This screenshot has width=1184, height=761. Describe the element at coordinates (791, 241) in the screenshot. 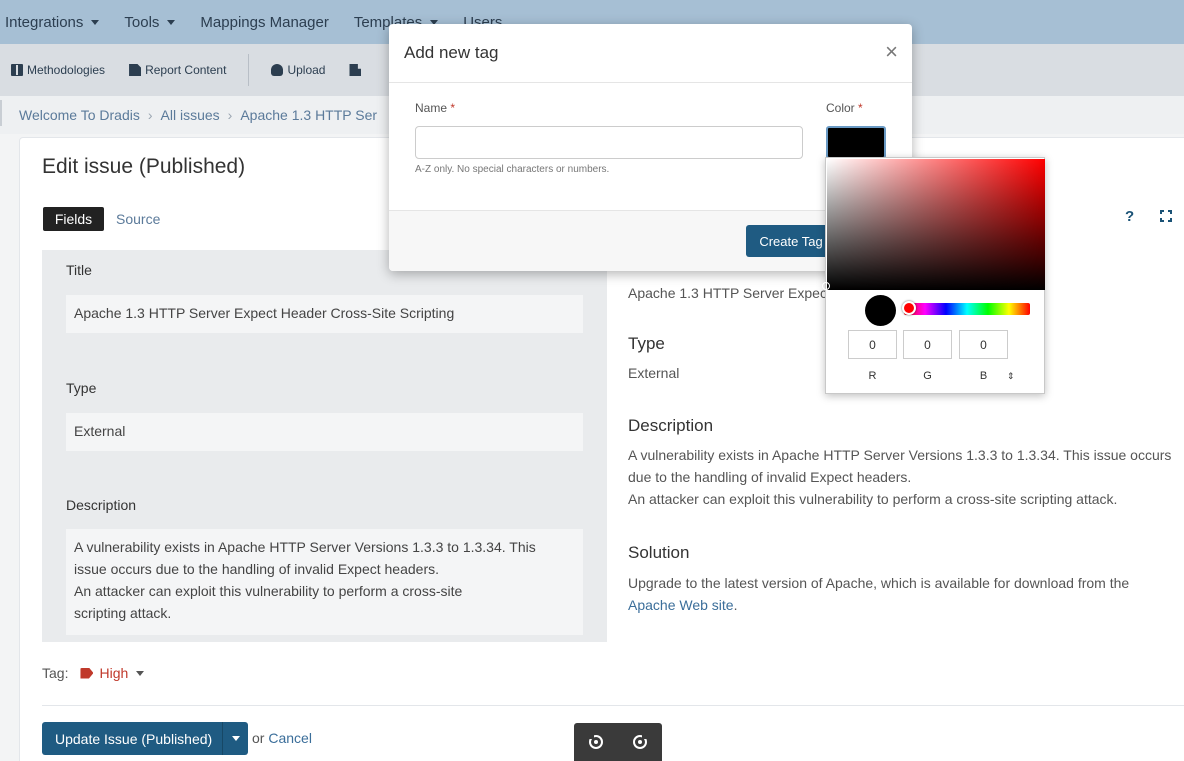

I see `create-tag-button: Create Tag` at that location.